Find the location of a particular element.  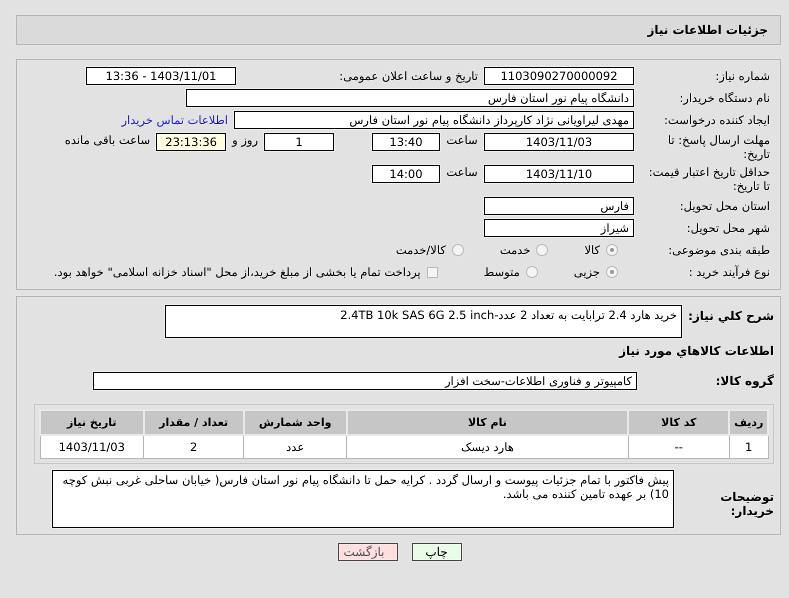

field-label: حداقل تاریخ اعتبار قیمت: تا تاریخ: is located at coordinates (709, 179).